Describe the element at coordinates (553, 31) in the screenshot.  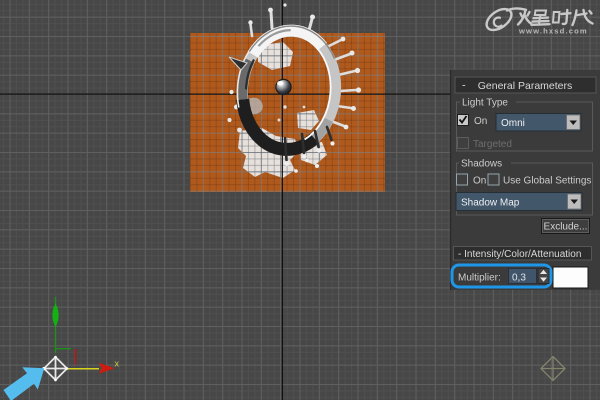
I see `svg-text: www.hxsd.com` at that location.